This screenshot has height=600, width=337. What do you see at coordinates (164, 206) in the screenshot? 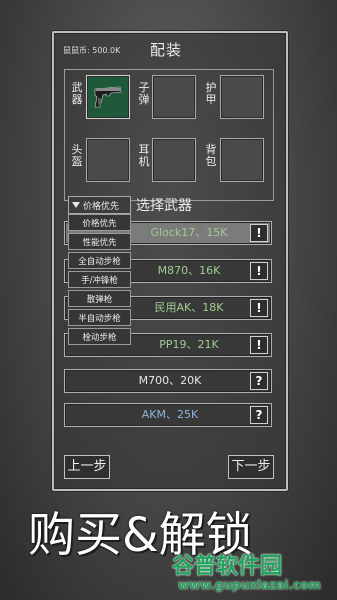
I see `select-weapon-title: 选择武器` at bounding box center [164, 206].